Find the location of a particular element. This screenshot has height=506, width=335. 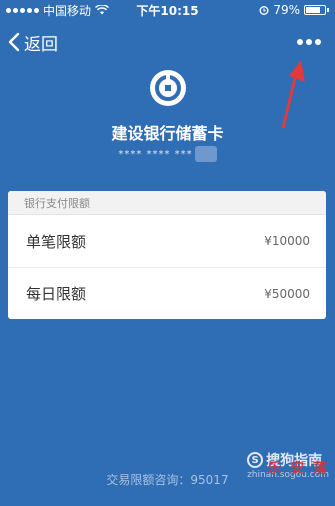

more-dots-icon is located at coordinates (309, 42).